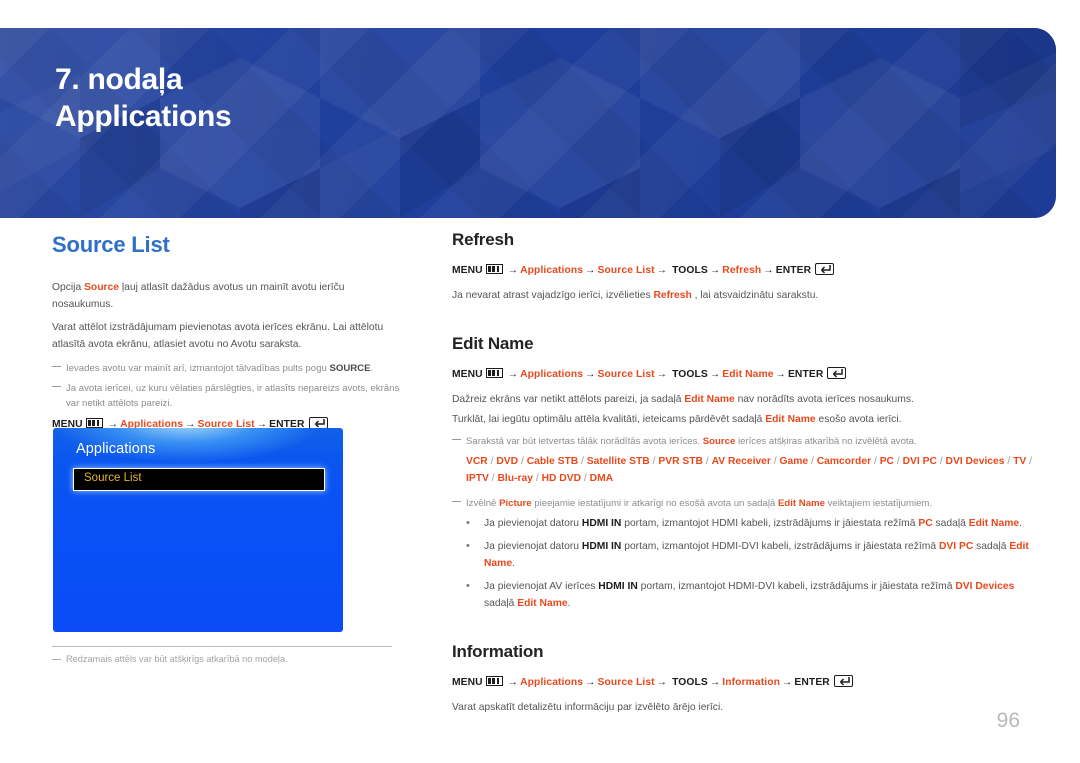 This screenshot has height=763, width=1080. Describe the element at coordinates (350, 368) in the screenshot. I see `keyword-source-button: SOURCE` at that location.